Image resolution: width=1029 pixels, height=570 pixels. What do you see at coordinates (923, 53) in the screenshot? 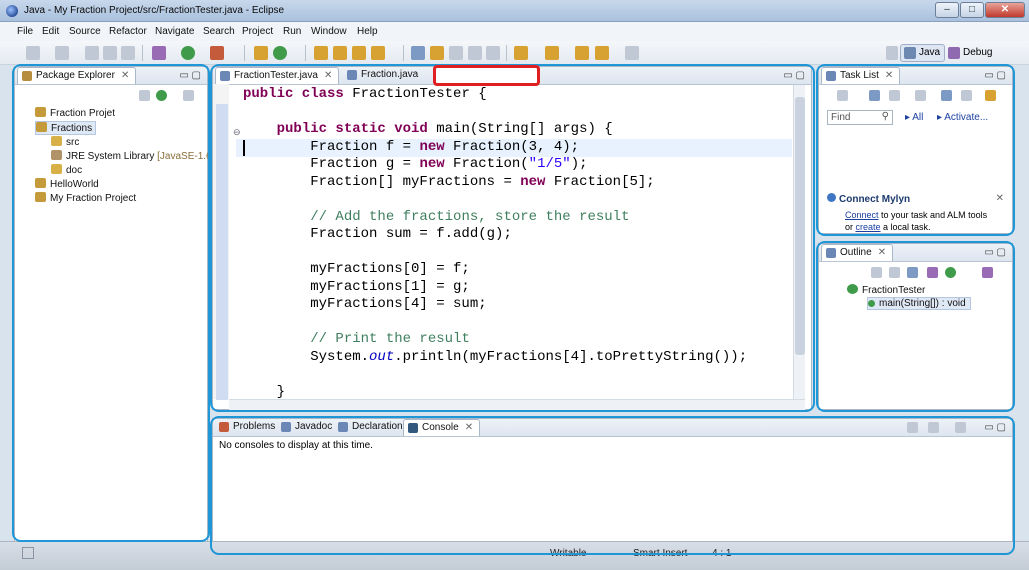
I see `java-perspective-button: Java` at bounding box center [923, 53].